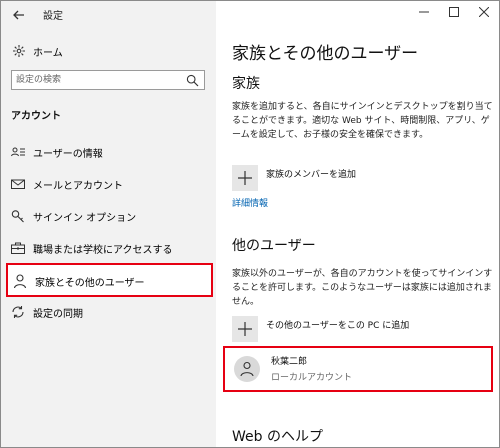 The height and width of the screenshot is (448, 500). I want to click on sidebar-item-label: サインイン オプション, so click(85, 218).